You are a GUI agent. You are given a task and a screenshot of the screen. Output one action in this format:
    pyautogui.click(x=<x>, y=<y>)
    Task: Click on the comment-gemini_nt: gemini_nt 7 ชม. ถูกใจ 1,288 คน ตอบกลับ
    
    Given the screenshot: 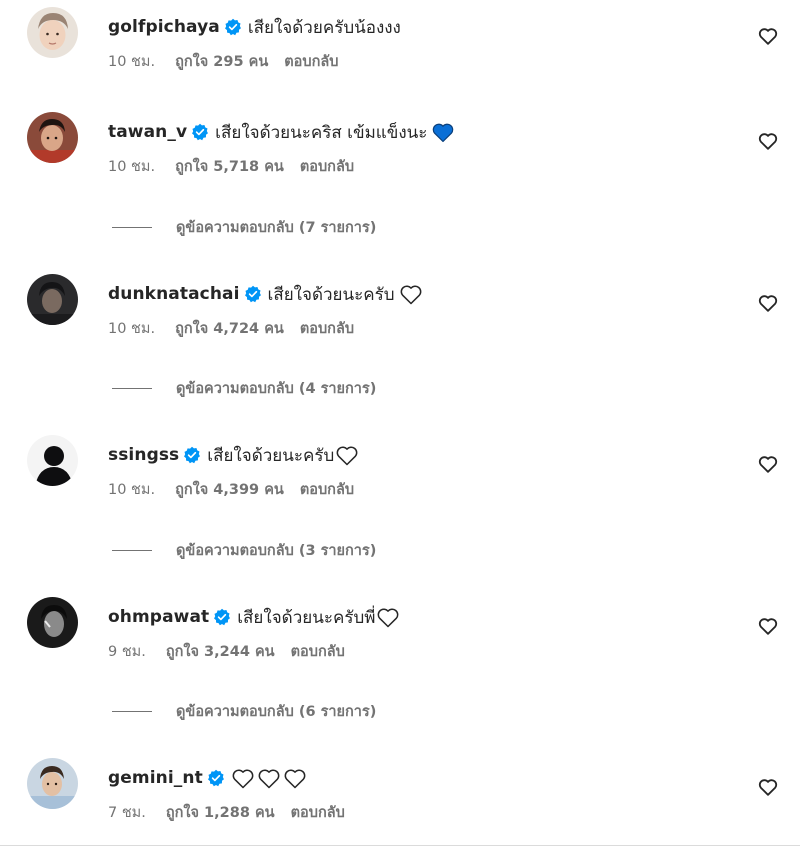 What is the action you would take?
    pyautogui.click(x=400, y=798)
    